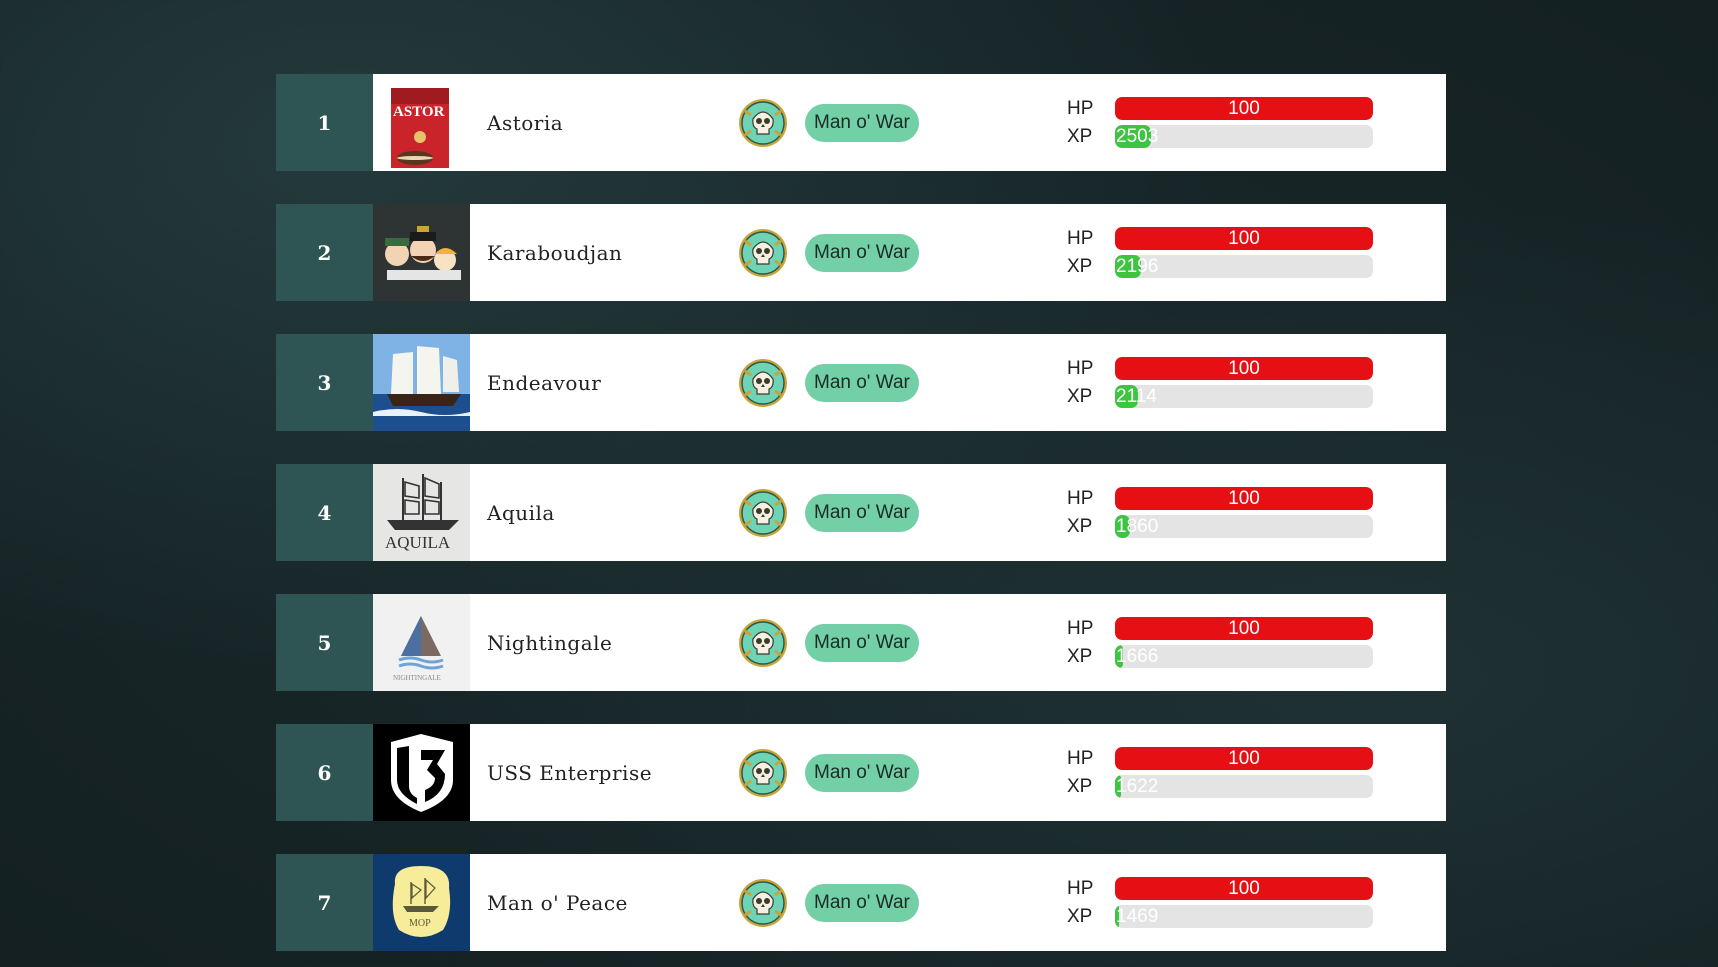 This screenshot has height=967, width=1718. I want to click on svg-text: AQUILA, so click(418, 542).